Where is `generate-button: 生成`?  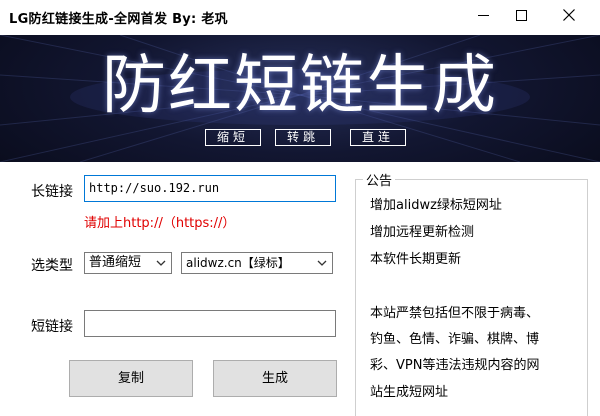
generate-button: 生成 is located at coordinates (275, 378).